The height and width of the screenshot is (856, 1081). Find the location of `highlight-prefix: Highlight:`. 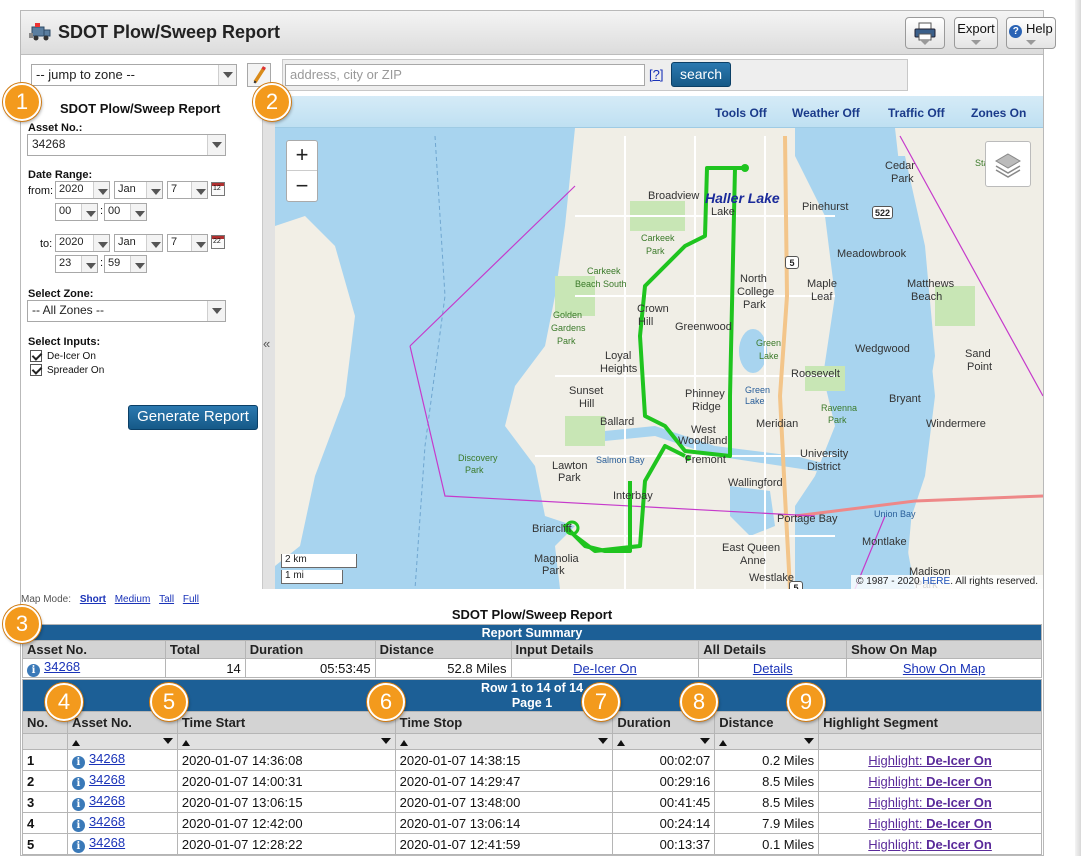

highlight-prefix: Highlight: is located at coordinates (895, 802).